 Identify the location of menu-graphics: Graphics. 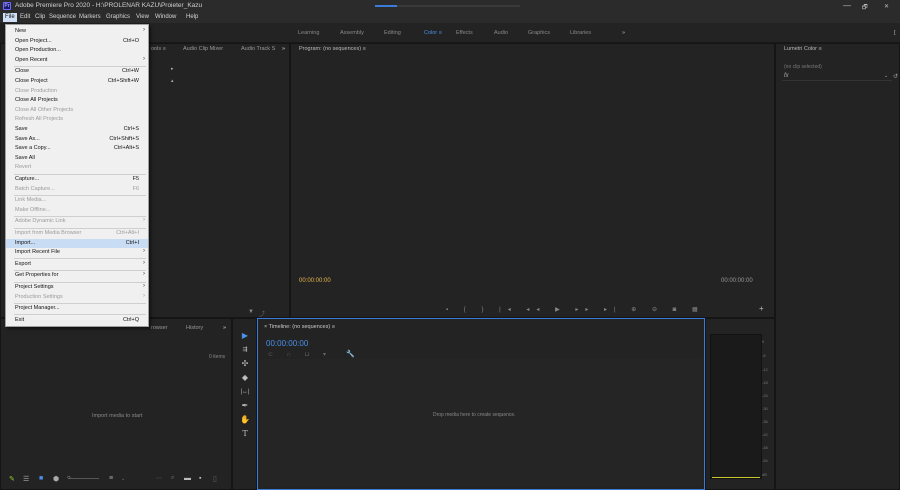
(118, 17).